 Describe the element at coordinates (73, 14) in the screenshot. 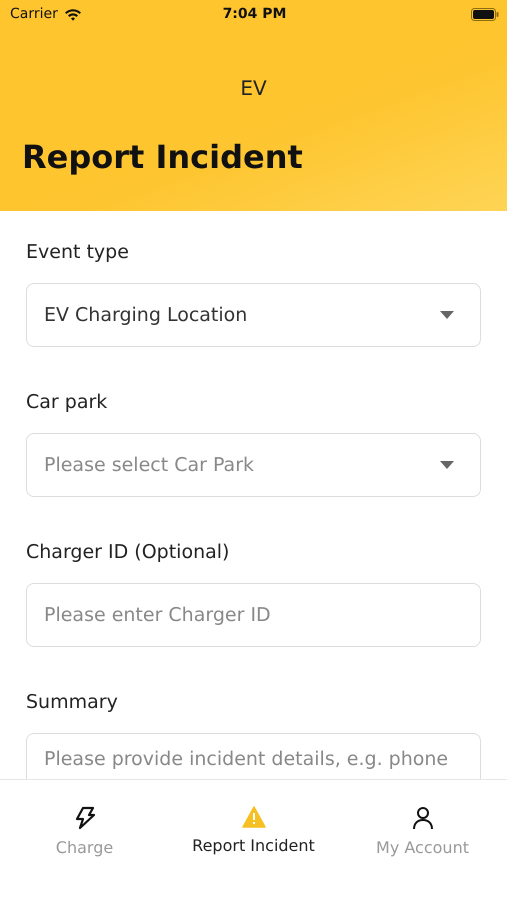

I see `wifi-icon` at that location.